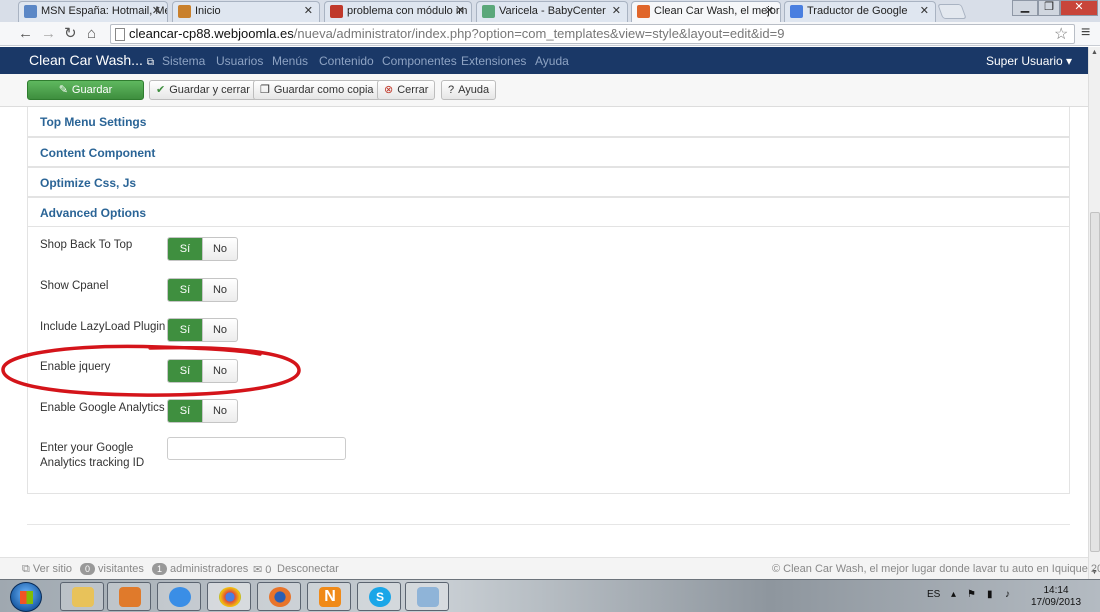  What do you see at coordinates (796, 11) in the screenshot?
I see `google-translate-favicon-icon` at bounding box center [796, 11].